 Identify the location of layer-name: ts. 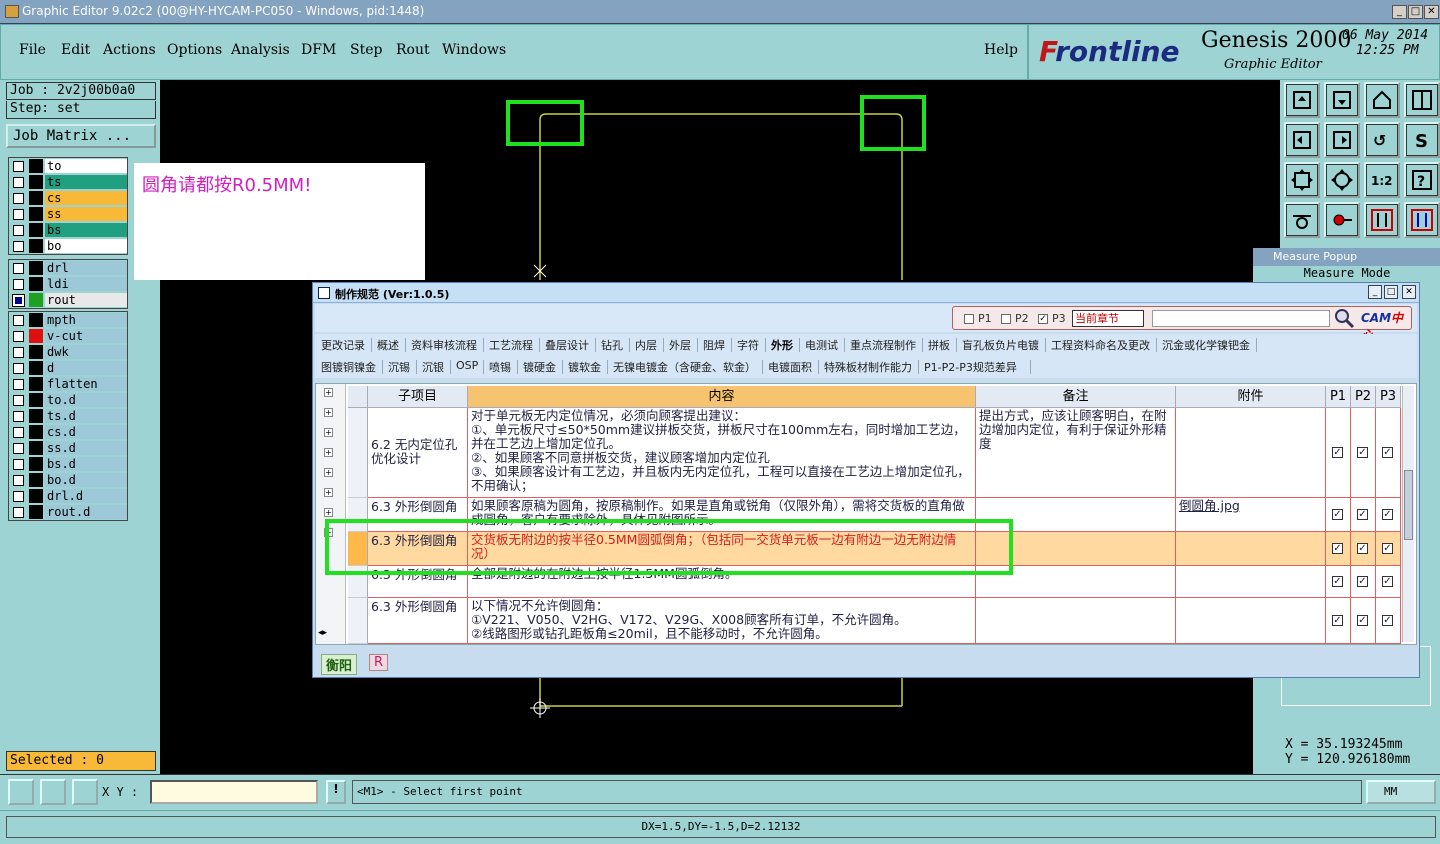
(86, 182).